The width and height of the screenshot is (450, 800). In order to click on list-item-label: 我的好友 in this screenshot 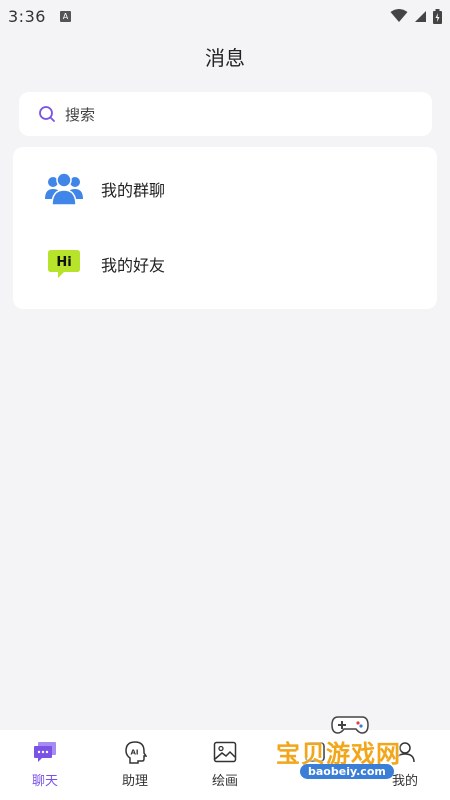, I will do `click(133, 265)`.